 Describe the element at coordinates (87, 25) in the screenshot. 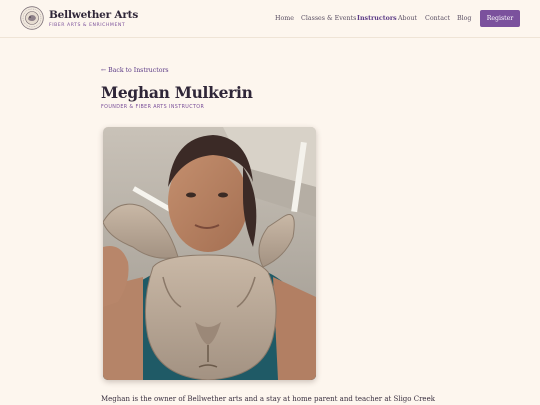

I see `brand-tagline: FIBER ARTS & ENRICHMENT` at that location.